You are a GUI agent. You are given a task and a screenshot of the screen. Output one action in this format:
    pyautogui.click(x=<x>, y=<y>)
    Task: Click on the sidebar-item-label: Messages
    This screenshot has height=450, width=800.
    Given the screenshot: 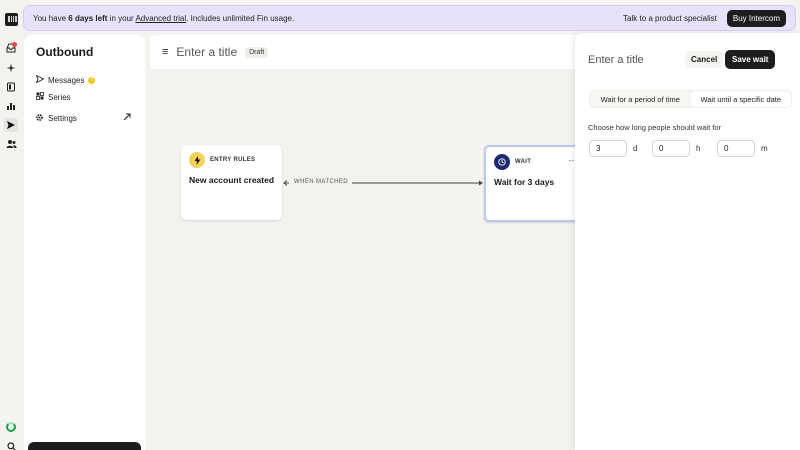 What is the action you would take?
    pyautogui.click(x=66, y=80)
    